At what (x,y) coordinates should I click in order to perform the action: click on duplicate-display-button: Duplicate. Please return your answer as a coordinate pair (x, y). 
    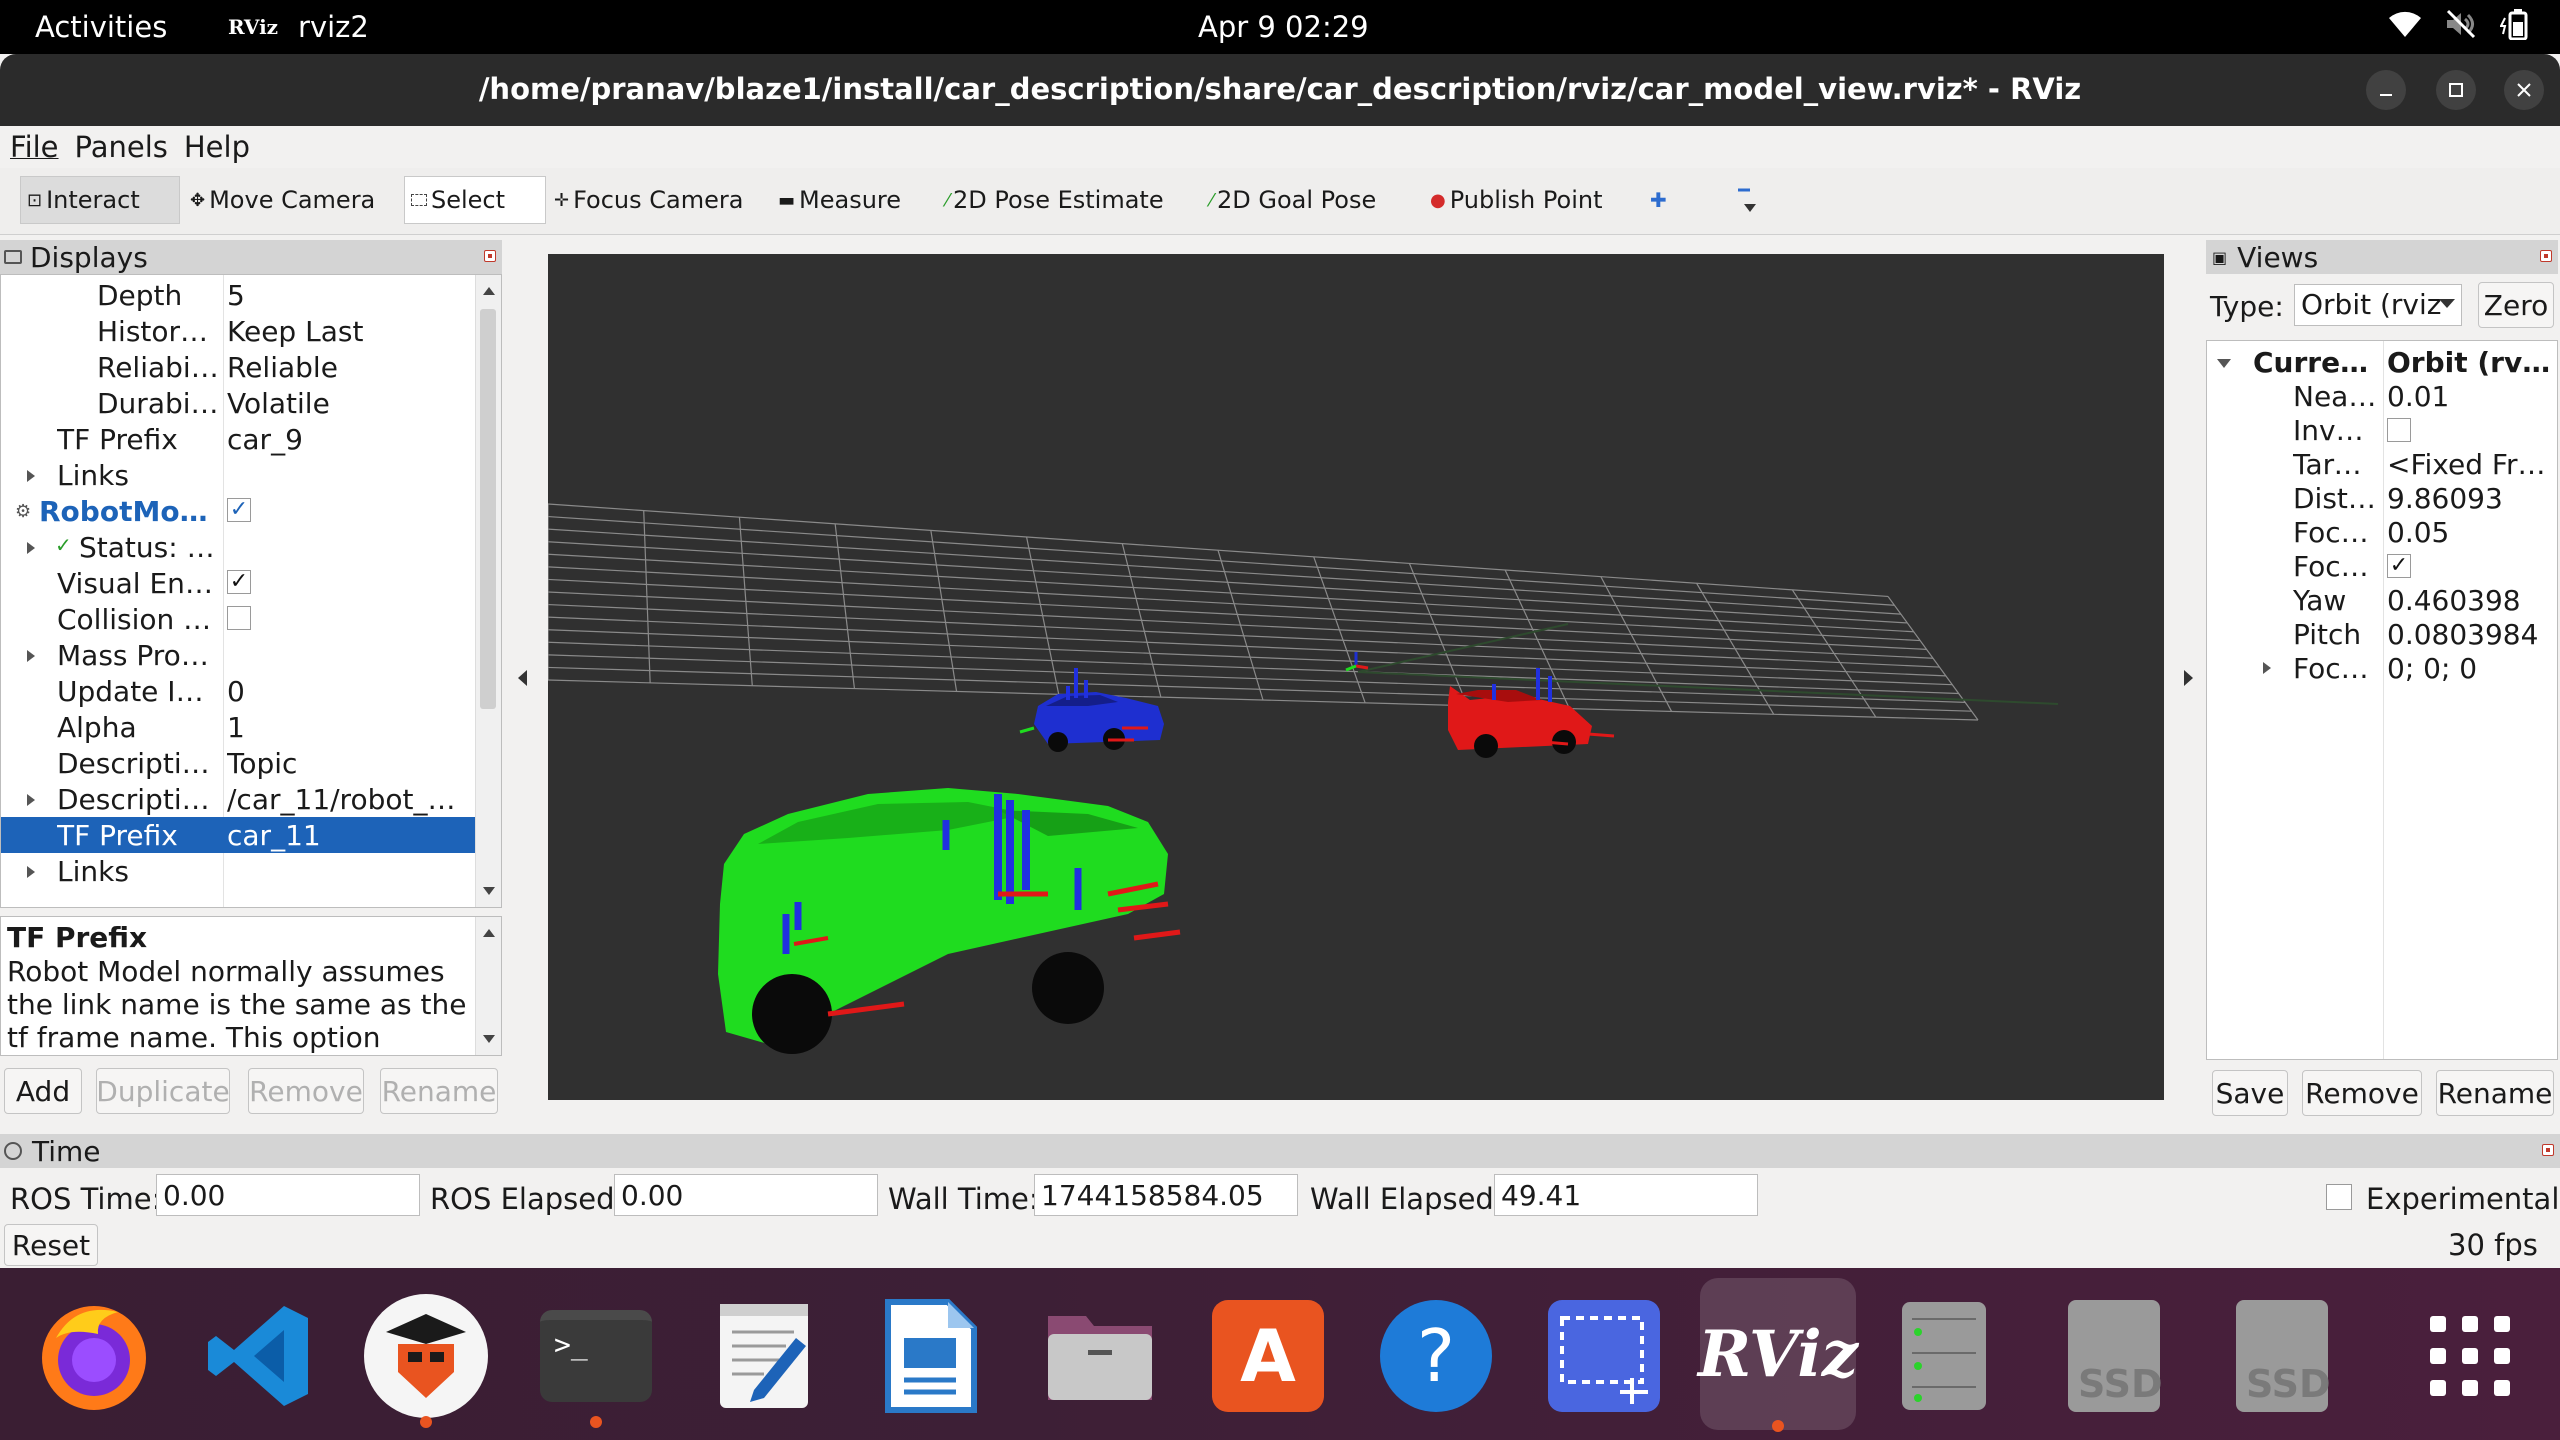
    Looking at the image, I should click on (163, 1091).